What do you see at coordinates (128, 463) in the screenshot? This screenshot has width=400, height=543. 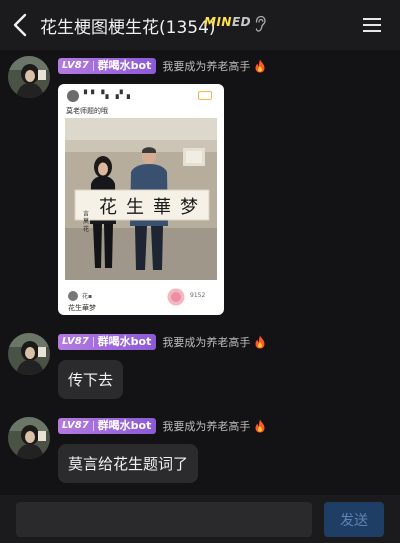 I see `message-bubble: 莫言给花生题词了` at bounding box center [128, 463].